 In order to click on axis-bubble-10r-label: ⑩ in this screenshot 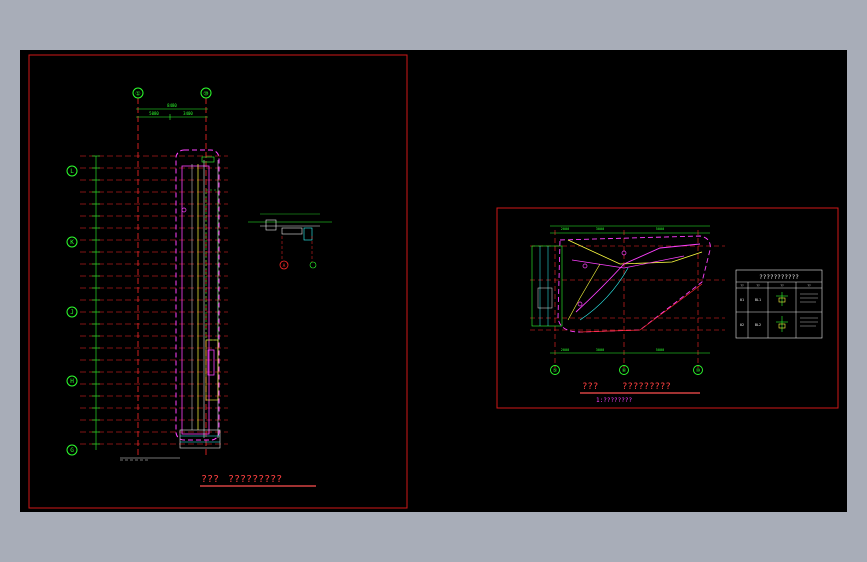, I will do `click(698, 371)`.